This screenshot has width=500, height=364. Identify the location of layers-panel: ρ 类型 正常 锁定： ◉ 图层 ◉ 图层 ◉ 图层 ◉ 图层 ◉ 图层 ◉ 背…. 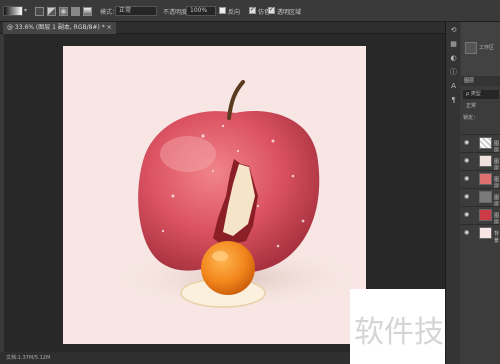
(480, 225).